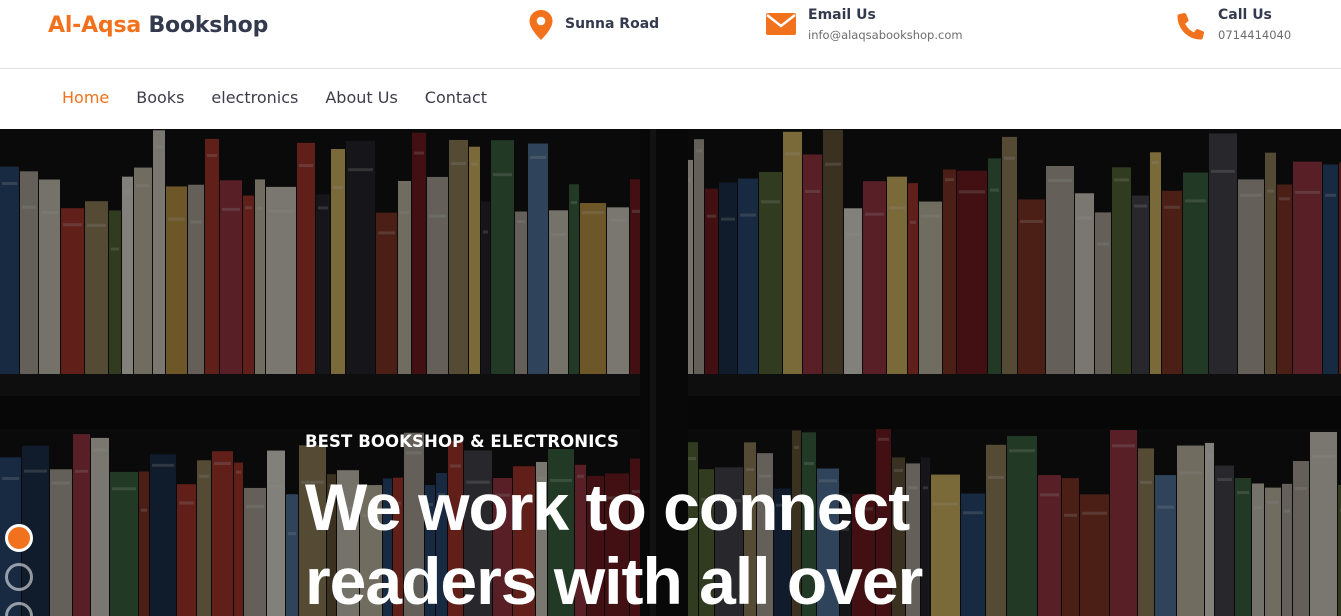 The width and height of the screenshot is (1341, 616). Describe the element at coordinates (1254, 35) in the screenshot. I see `phone-number: 0714414040` at that location.